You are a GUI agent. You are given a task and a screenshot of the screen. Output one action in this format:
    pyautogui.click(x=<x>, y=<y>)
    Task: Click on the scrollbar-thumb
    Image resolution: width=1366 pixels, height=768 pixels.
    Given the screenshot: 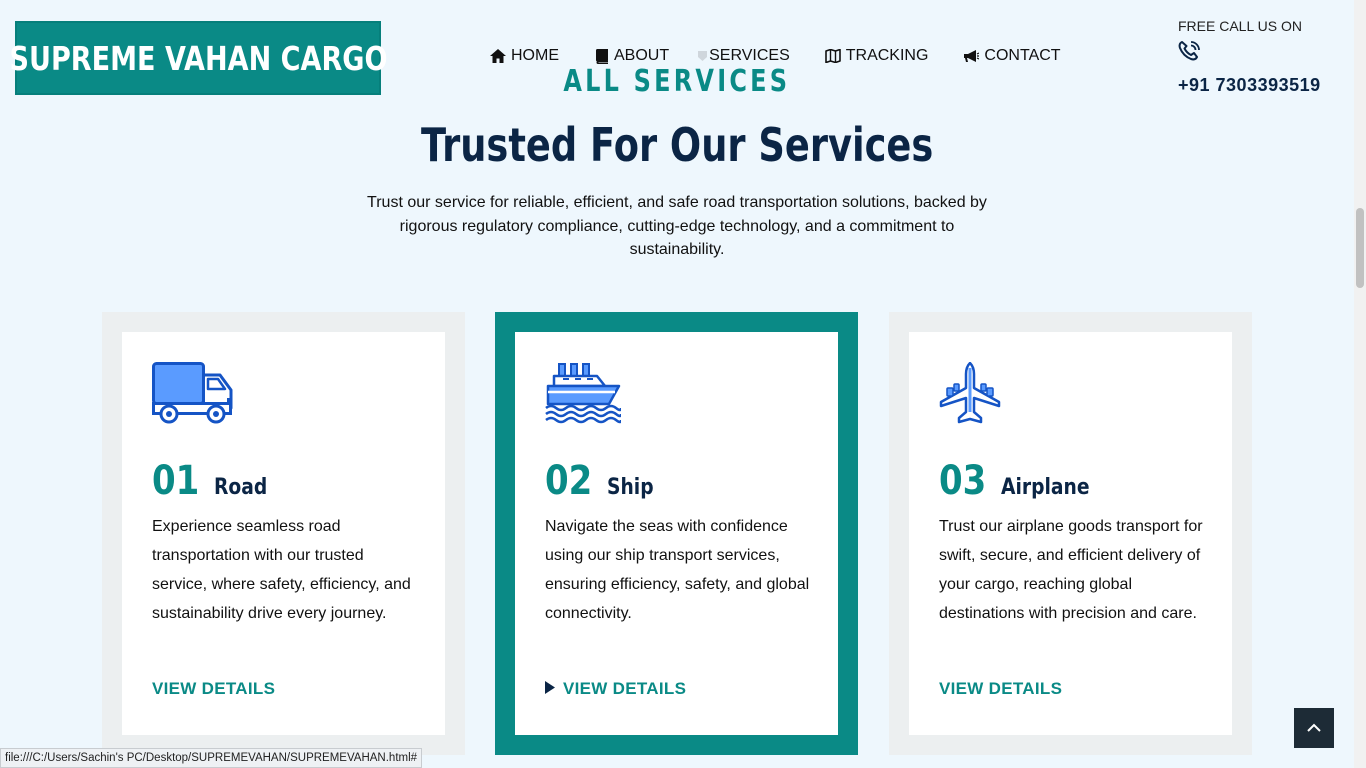 What is the action you would take?
    pyautogui.click(x=1360, y=248)
    